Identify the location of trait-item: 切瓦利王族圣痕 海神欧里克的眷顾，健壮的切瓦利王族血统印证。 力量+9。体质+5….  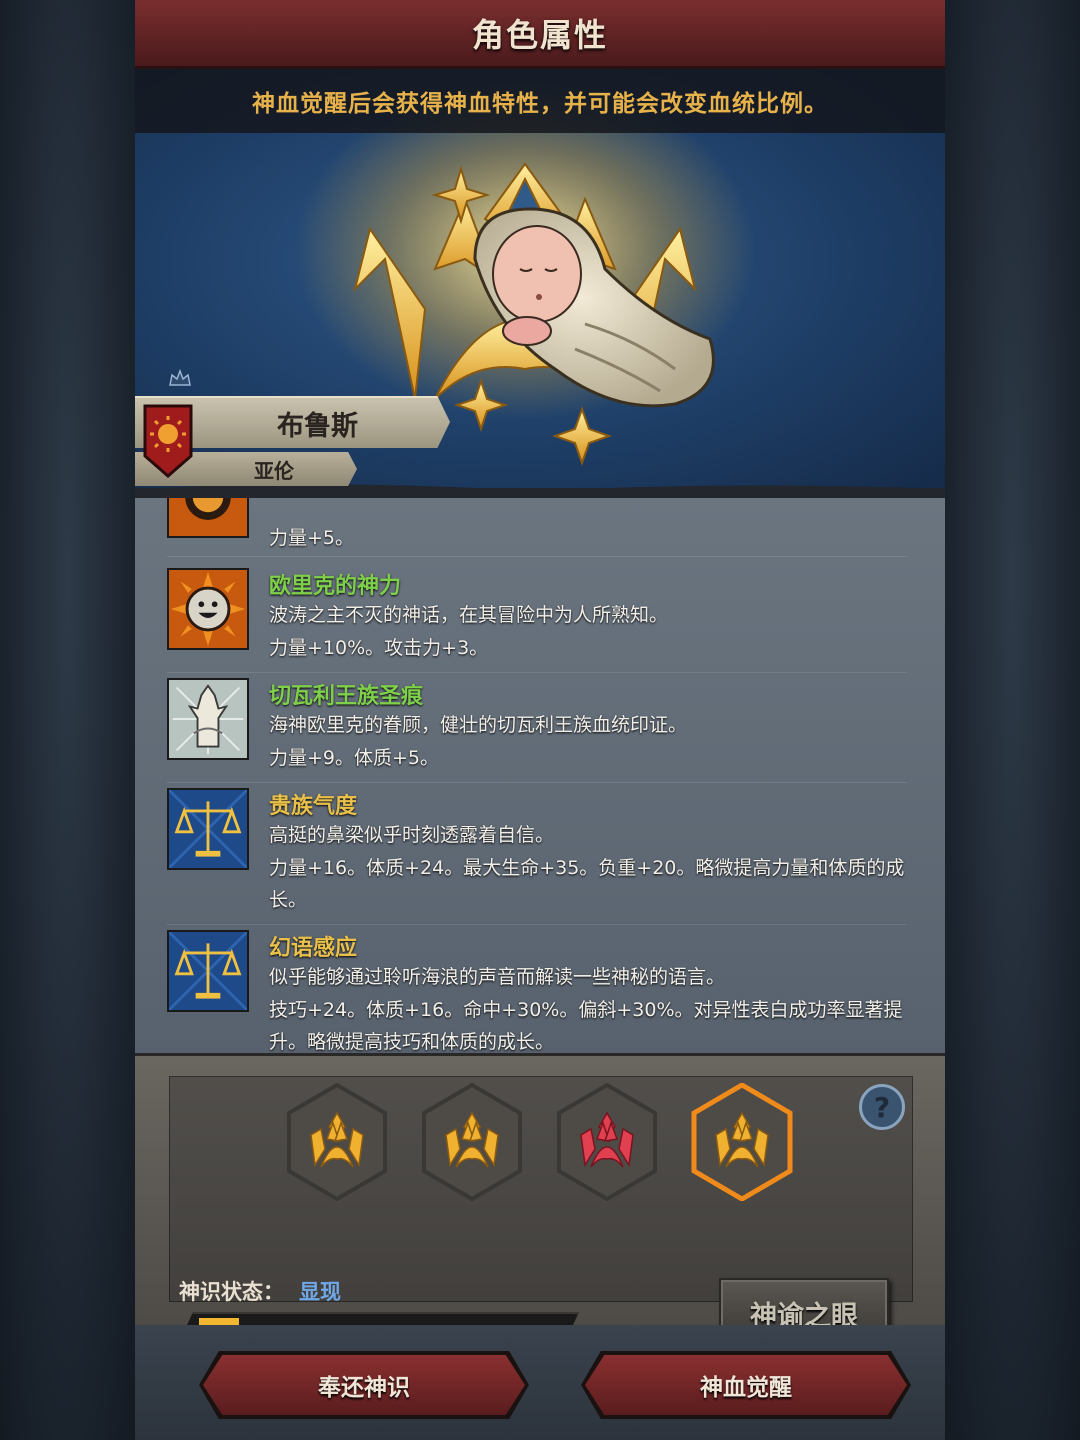
(537, 730).